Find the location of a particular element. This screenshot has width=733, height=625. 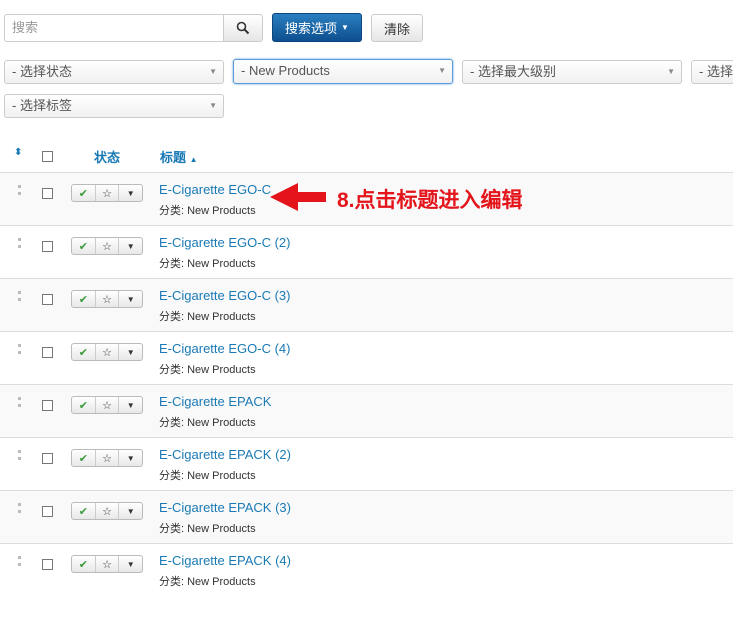

ordering-sort-icon: ⬍ is located at coordinates (18, 152).